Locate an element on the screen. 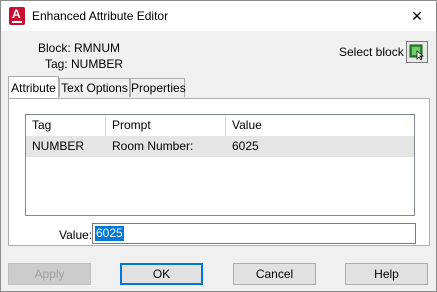  autocad-app-icon: A is located at coordinates (17, 16).